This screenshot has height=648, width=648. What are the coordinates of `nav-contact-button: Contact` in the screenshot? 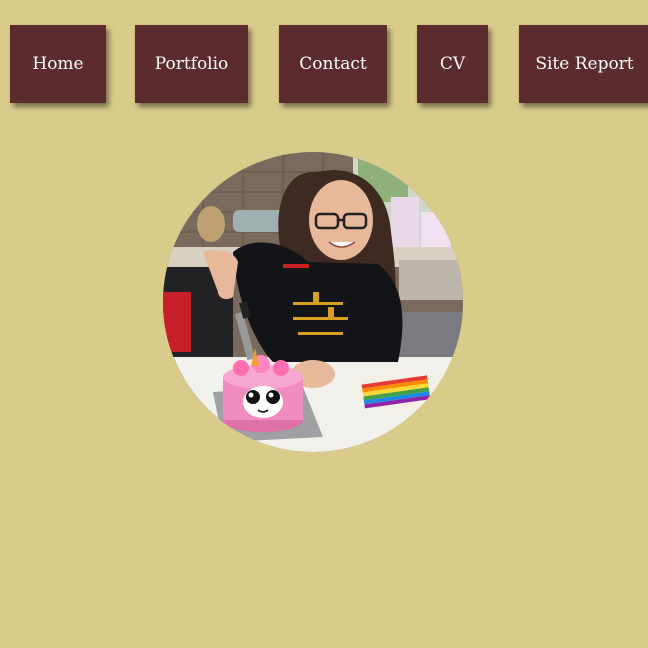 It's located at (333, 64).